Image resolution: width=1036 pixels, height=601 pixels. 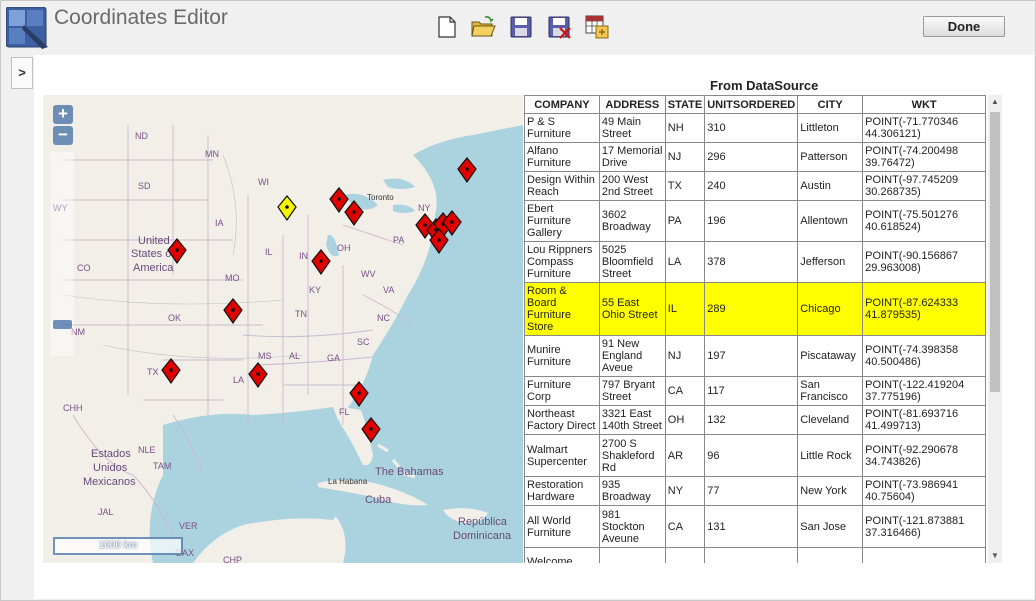 I want to click on table-cell-wkt: POINT(-74.398358 40.500486), so click(x=924, y=356).